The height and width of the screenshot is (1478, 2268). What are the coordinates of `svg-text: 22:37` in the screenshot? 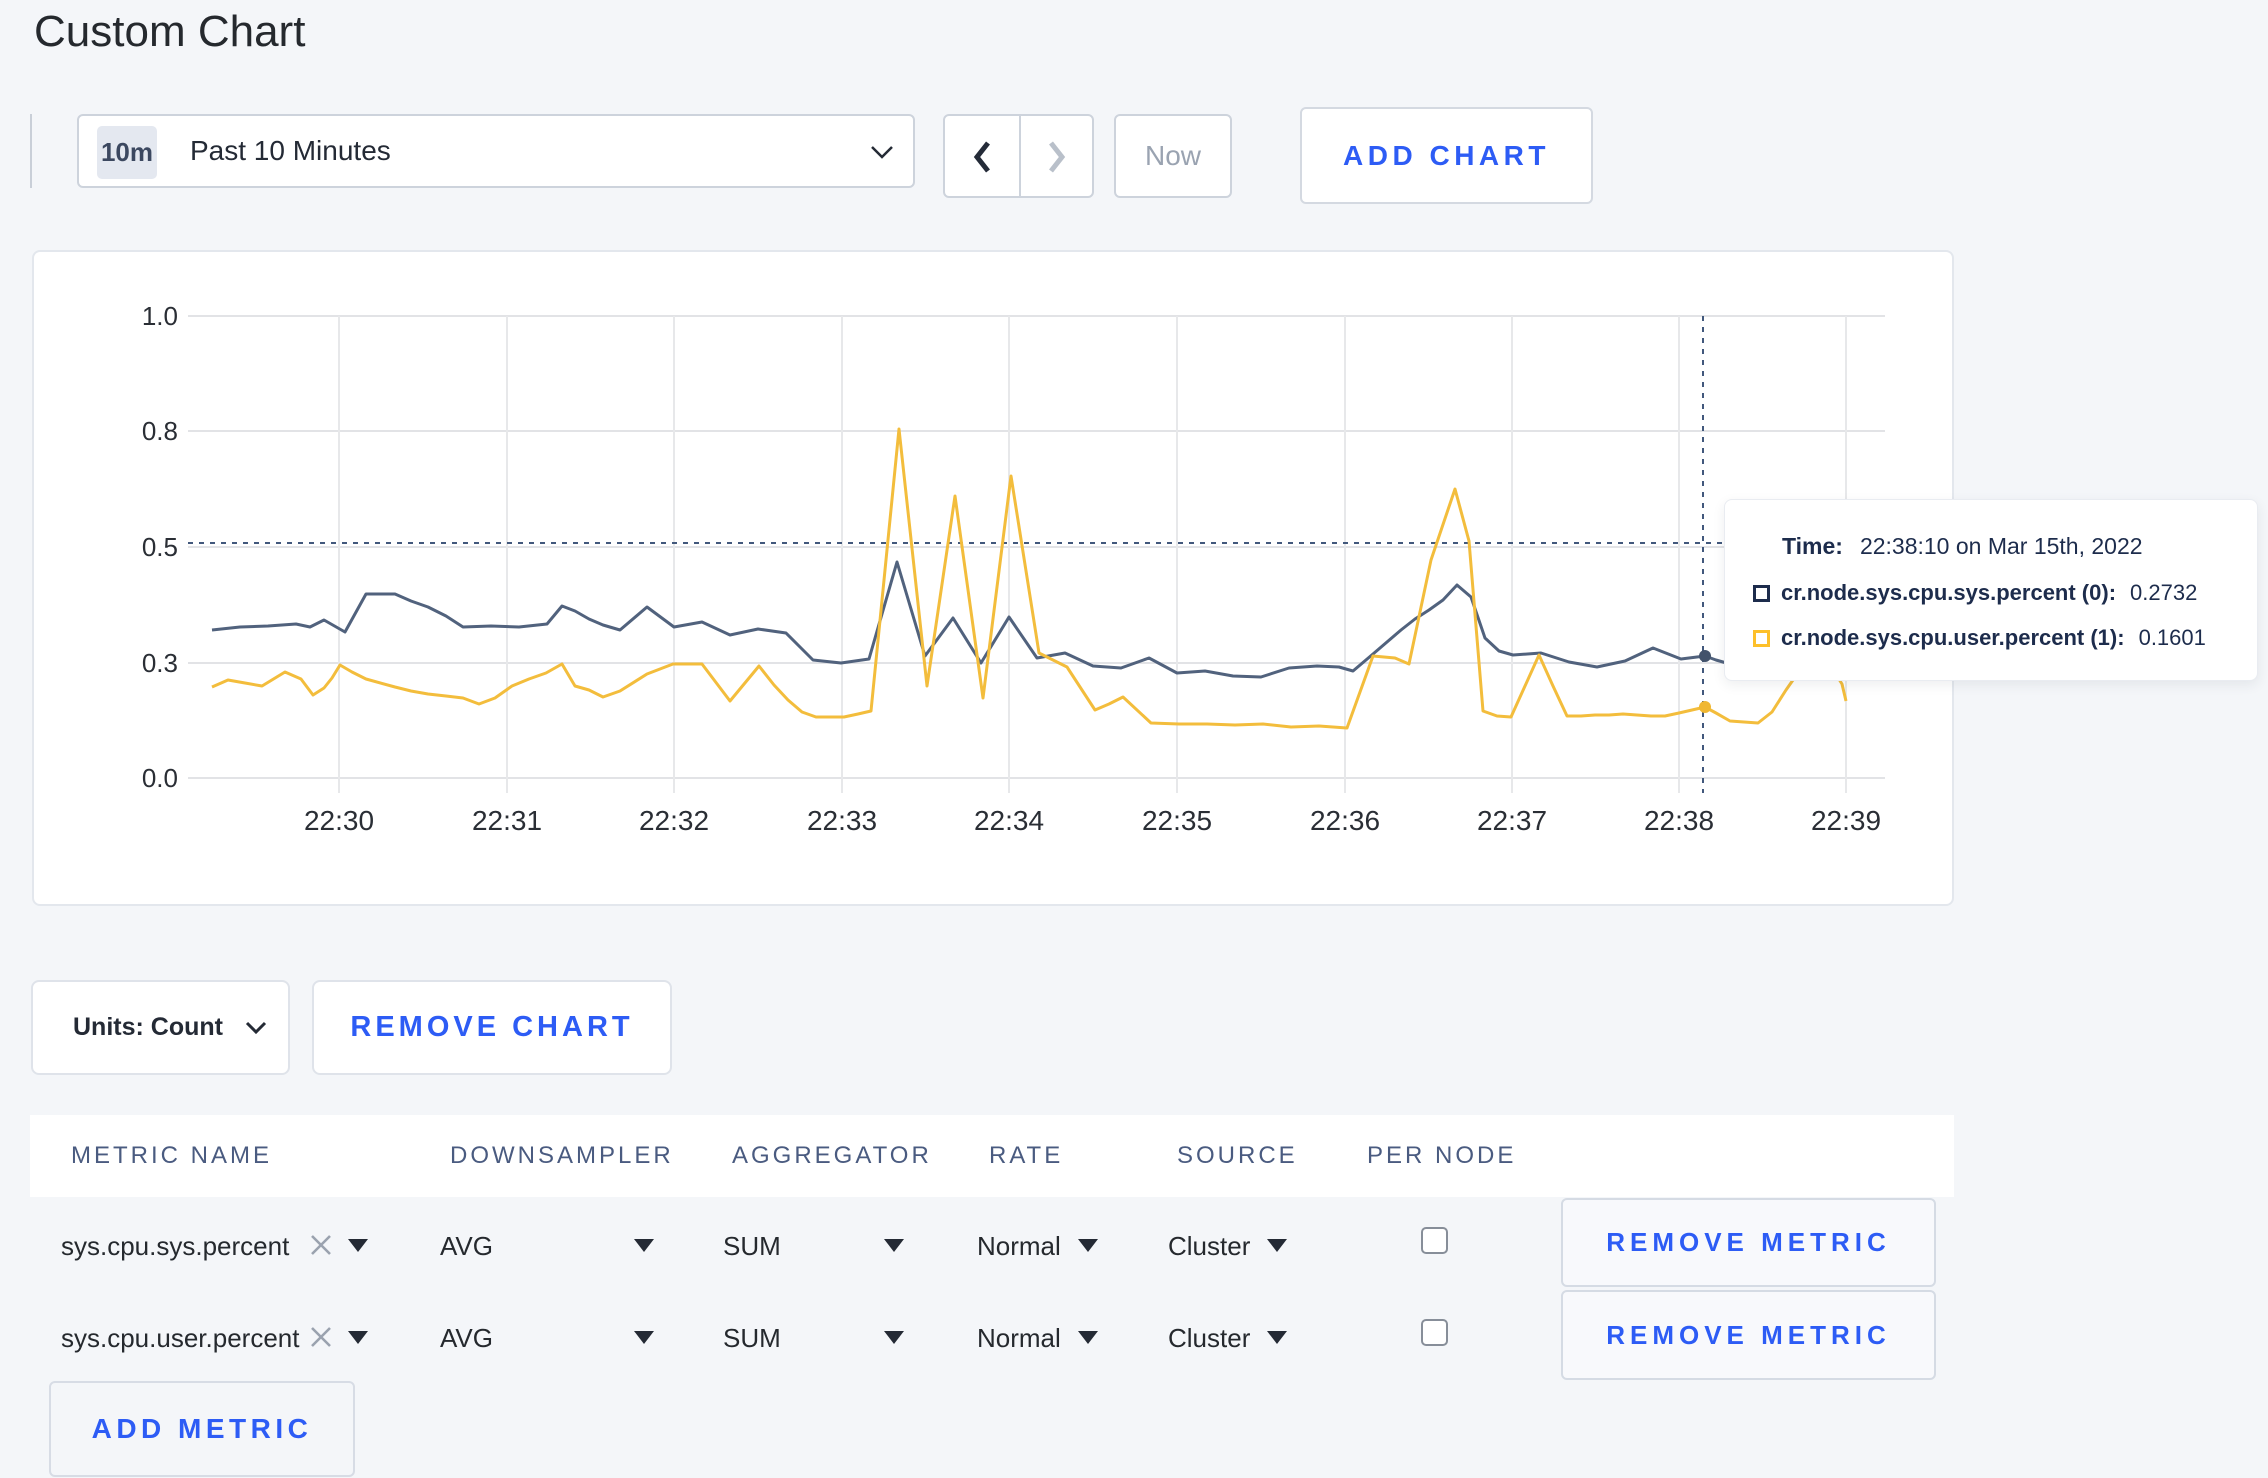 It's located at (1512, 820).